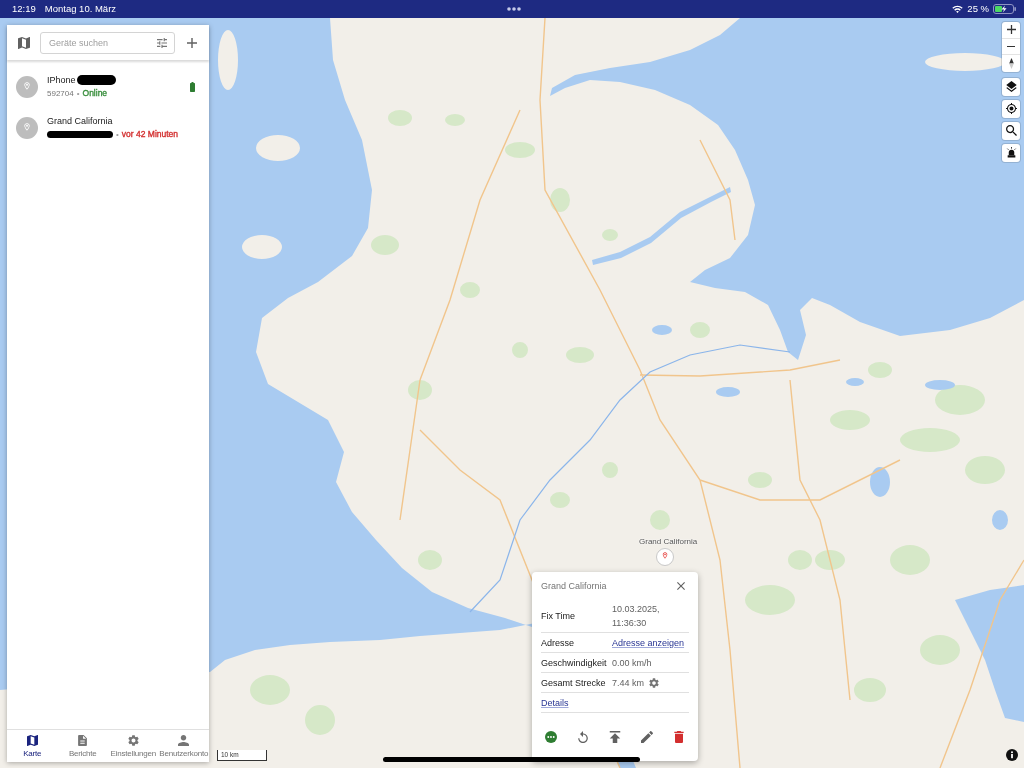 Image resolution: width=1024 pixels, height=768 pixels. I want to click on field-value: 10.03.2025, 11:36:30, so click(636, 616).